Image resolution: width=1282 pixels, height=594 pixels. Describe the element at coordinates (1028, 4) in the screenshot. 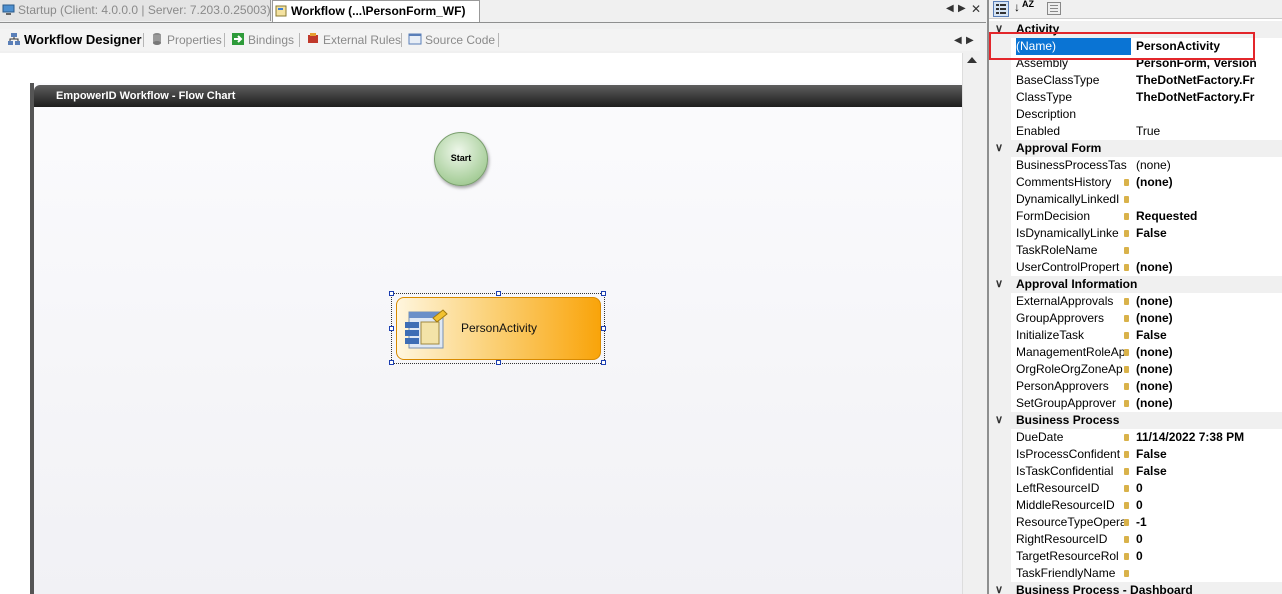

I see `alphabetical-sort-icon: AZ` at that location.